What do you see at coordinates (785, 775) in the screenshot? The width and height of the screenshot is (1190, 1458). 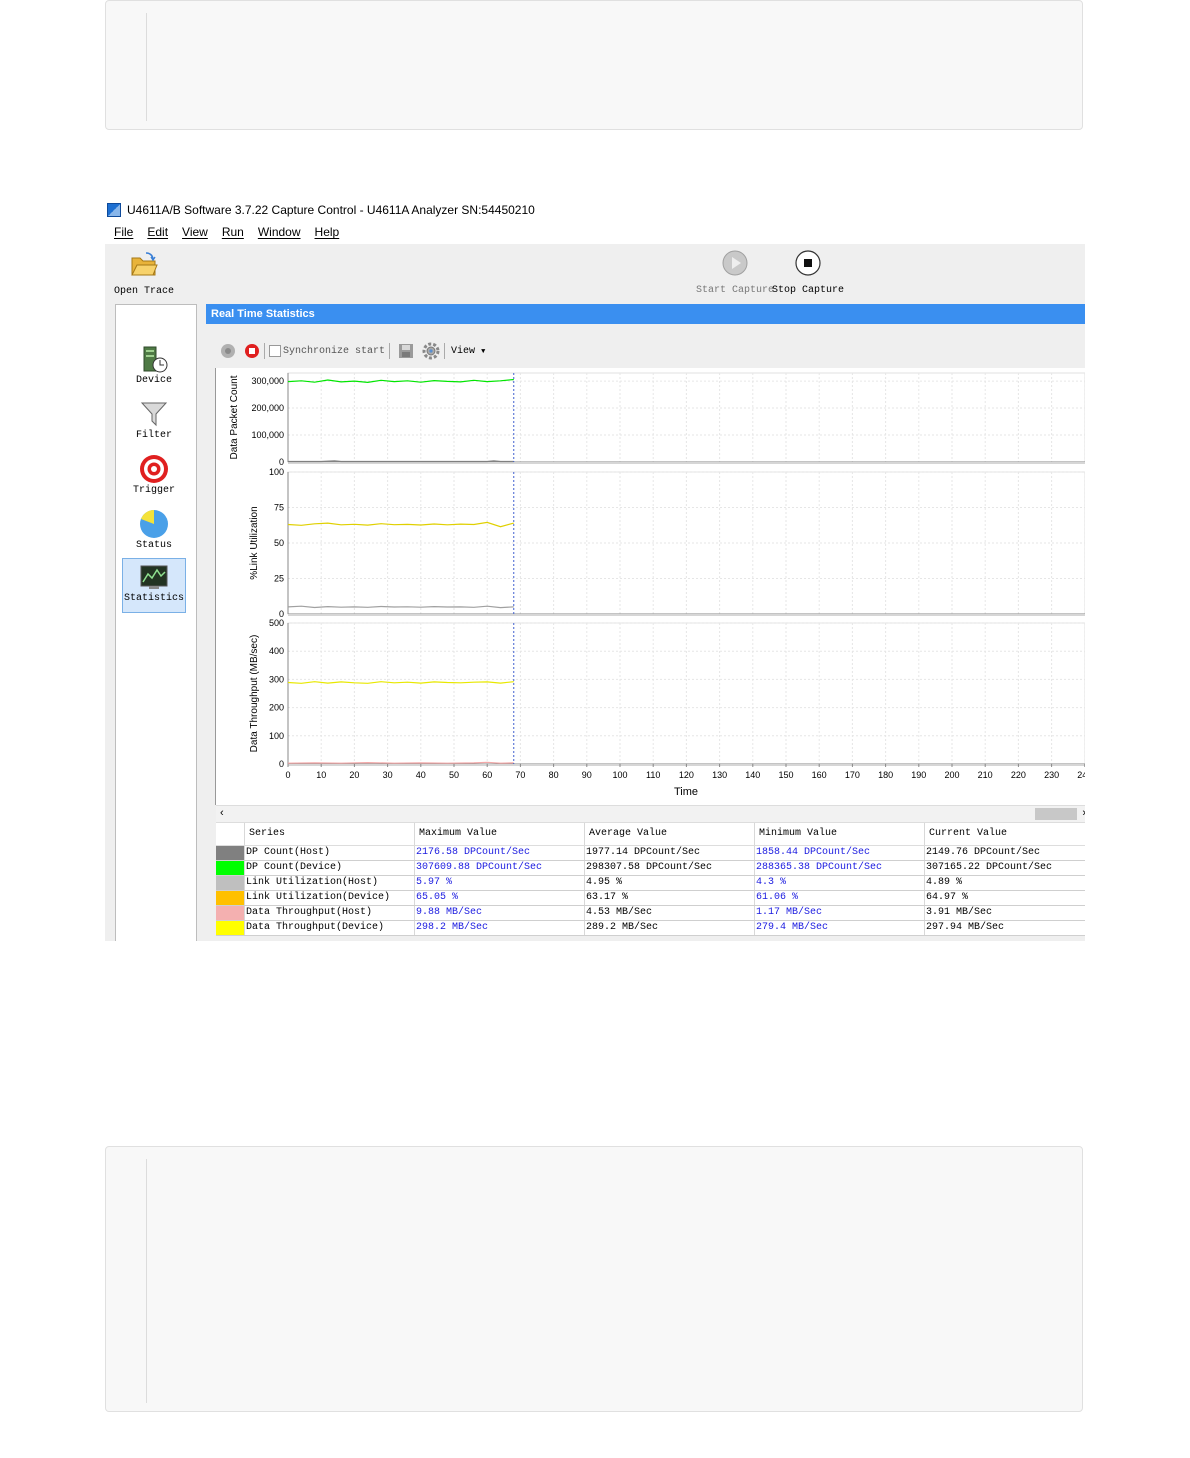 I see `x-tick-label: 150` at bounding box center [785, 775].